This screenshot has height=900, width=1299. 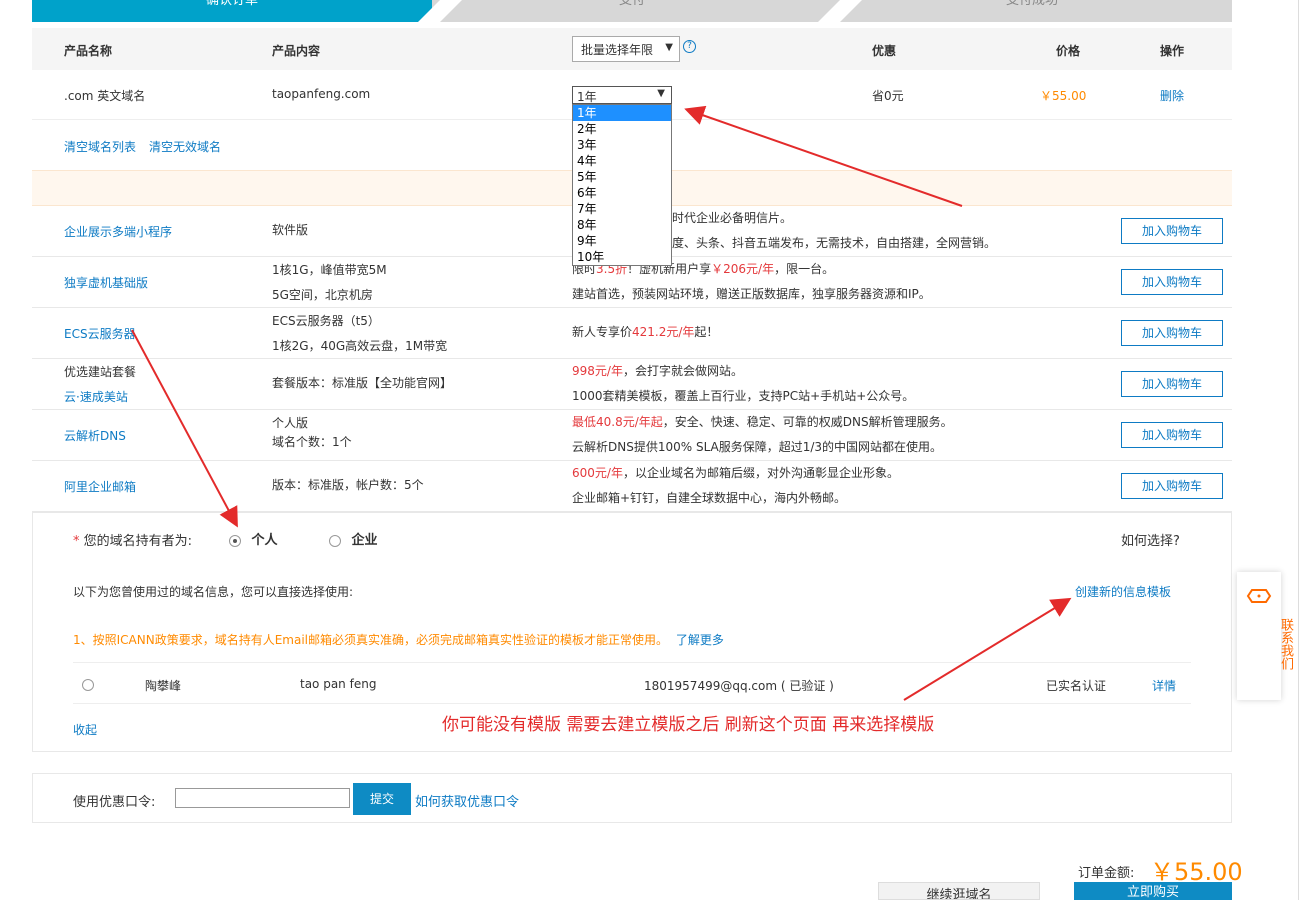 I want to click on order-table-header: 产品名称 产品内容 批量选择年限 ▼ ? 优惠 价格 操作, so click(x=632, y=49).